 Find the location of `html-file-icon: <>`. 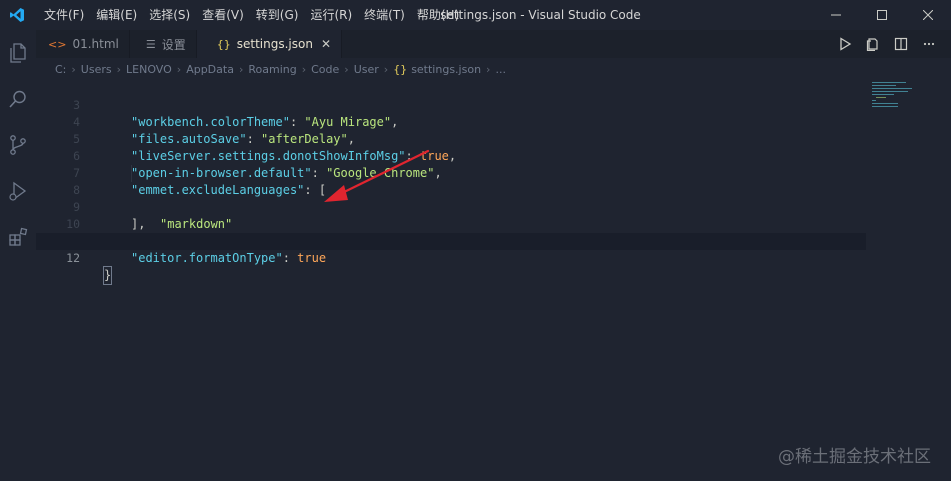

html-file-icon: <> is located at coordinates (57, 44).